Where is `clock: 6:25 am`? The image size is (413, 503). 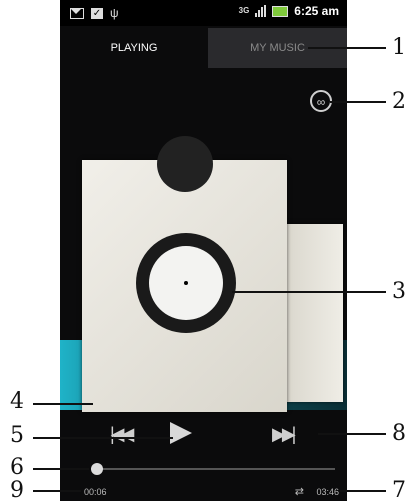 clock: 6:25 am is located at coordinates (316, 11).